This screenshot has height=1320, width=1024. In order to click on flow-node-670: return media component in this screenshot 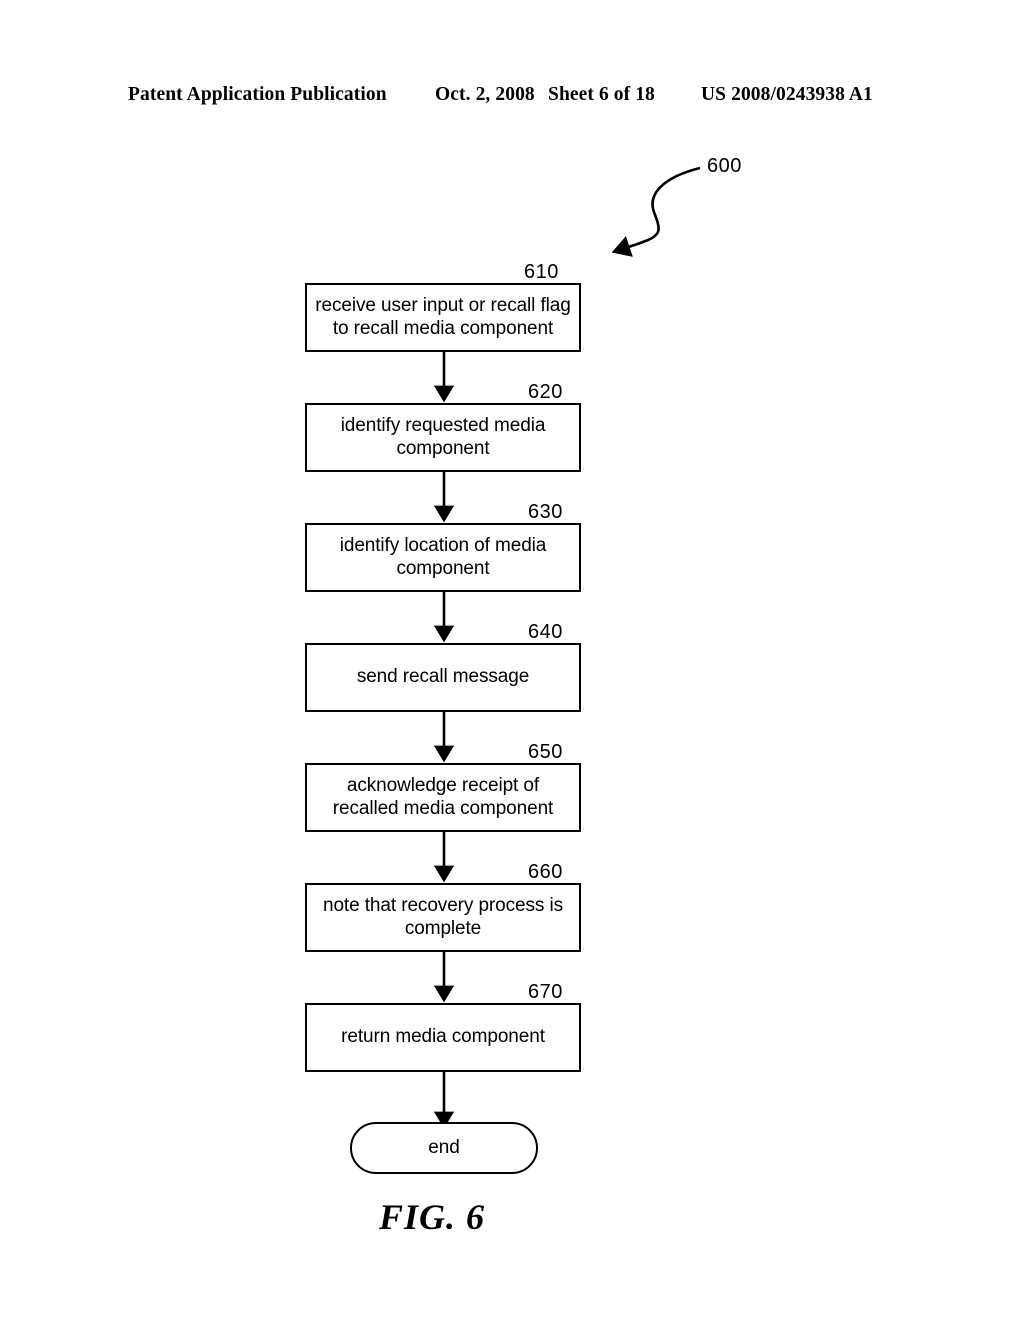, I will do `click(443, 1037)`.